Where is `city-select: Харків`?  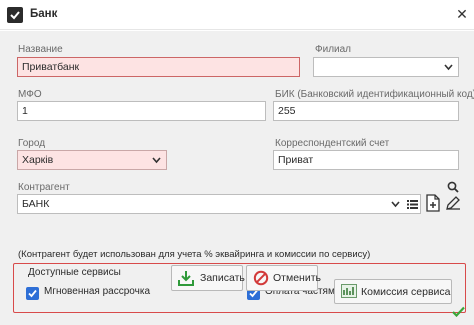
city-select: Харків is located at coordinates (92, 160).